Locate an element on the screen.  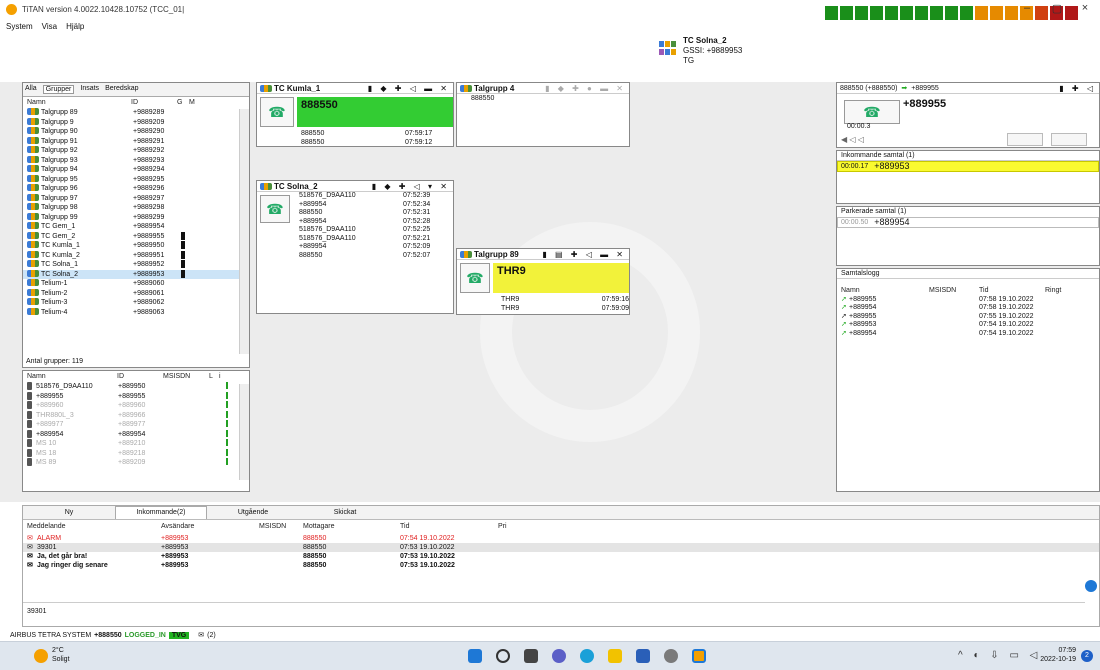
group-row: Telium-2 +9889061 is located at coordinates (136, 293).